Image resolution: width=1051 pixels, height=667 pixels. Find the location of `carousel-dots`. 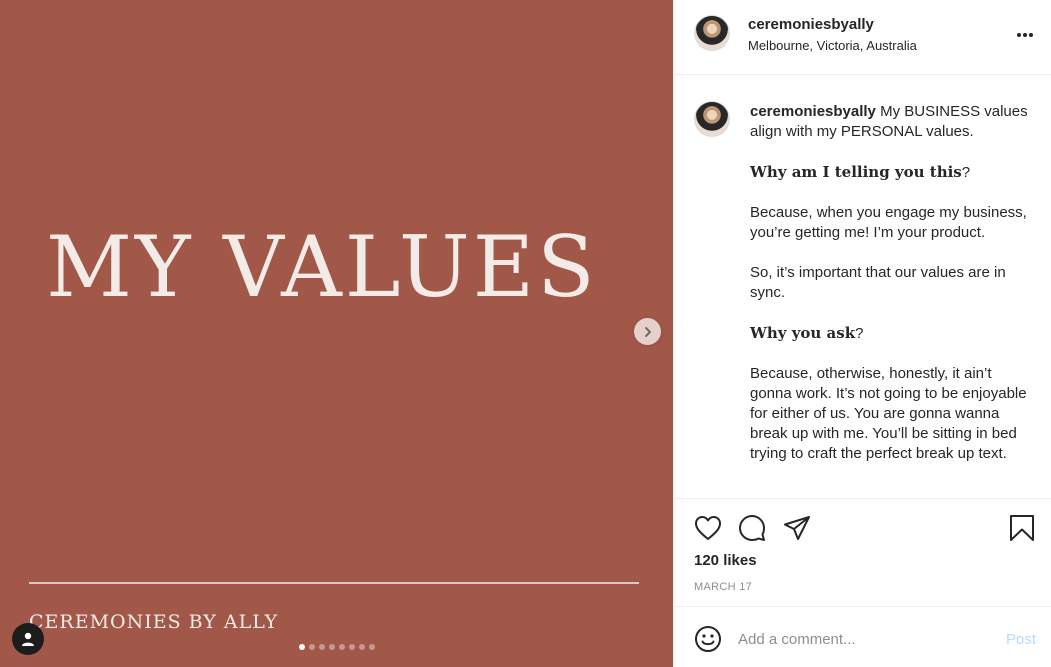

carousel-dots is located at coordinates (336, 647).